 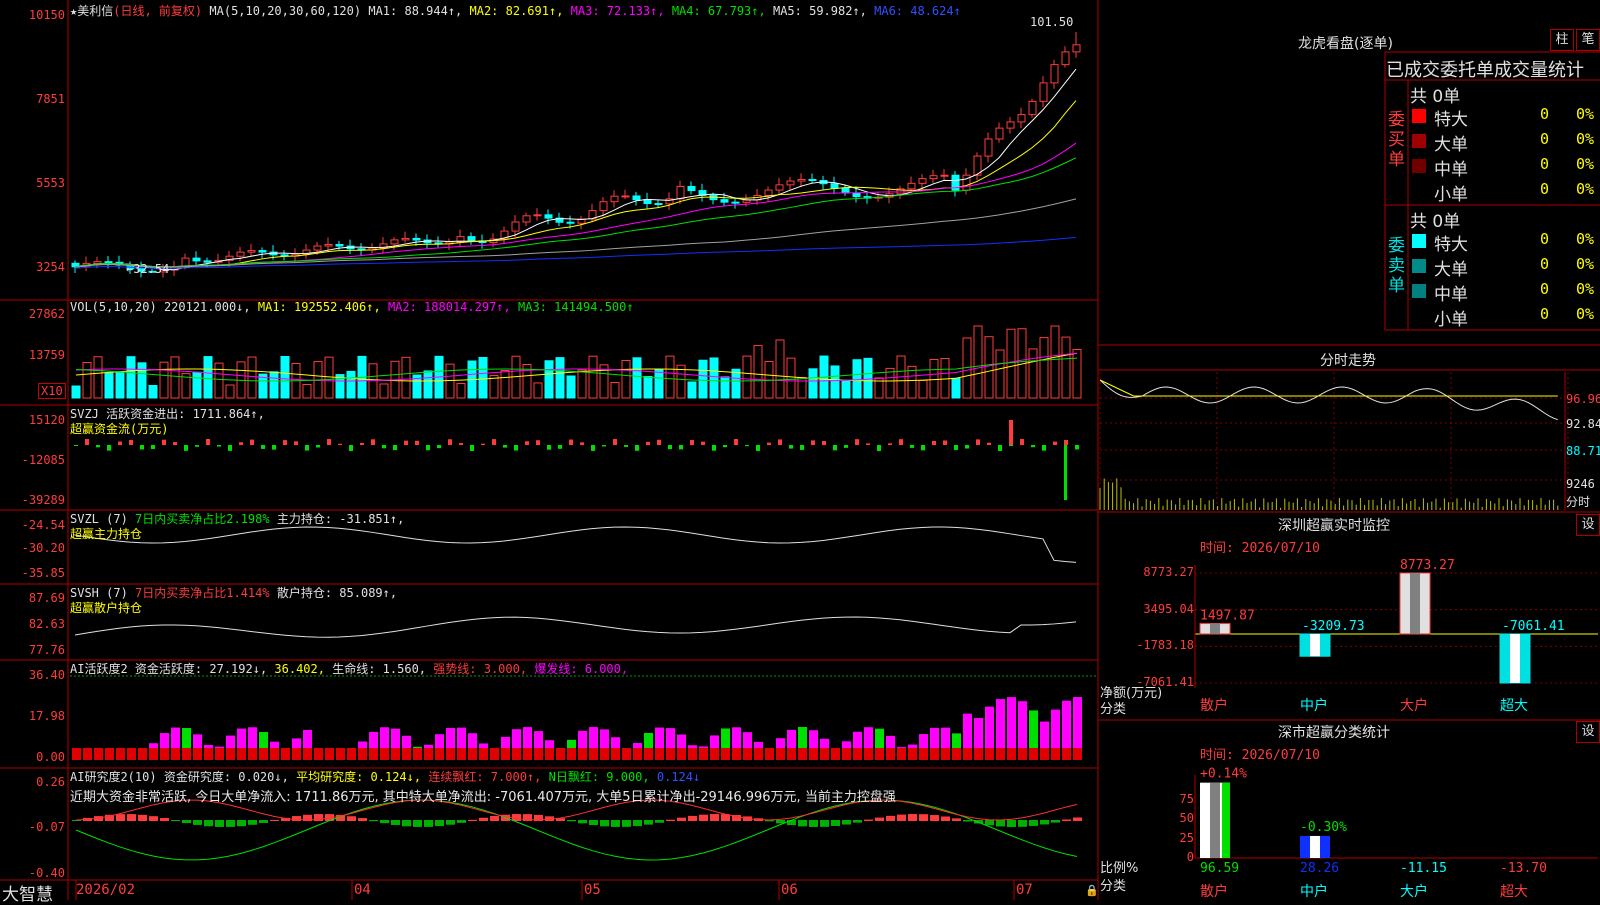 What do you see at coordinates (1419, 266) in the screenshot?
I see `sell-row-swatch` at bounding box center [1419, 266].